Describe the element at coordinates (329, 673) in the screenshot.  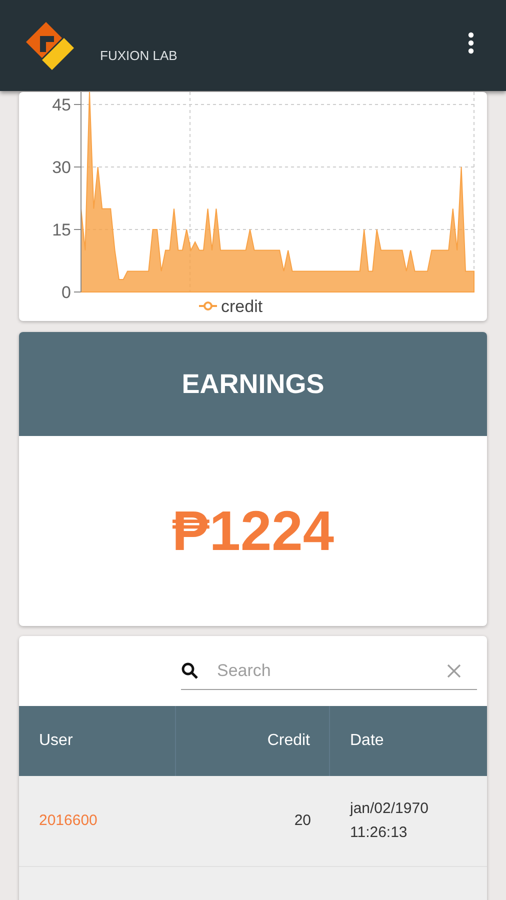
I see `search-field: Search` at that location.